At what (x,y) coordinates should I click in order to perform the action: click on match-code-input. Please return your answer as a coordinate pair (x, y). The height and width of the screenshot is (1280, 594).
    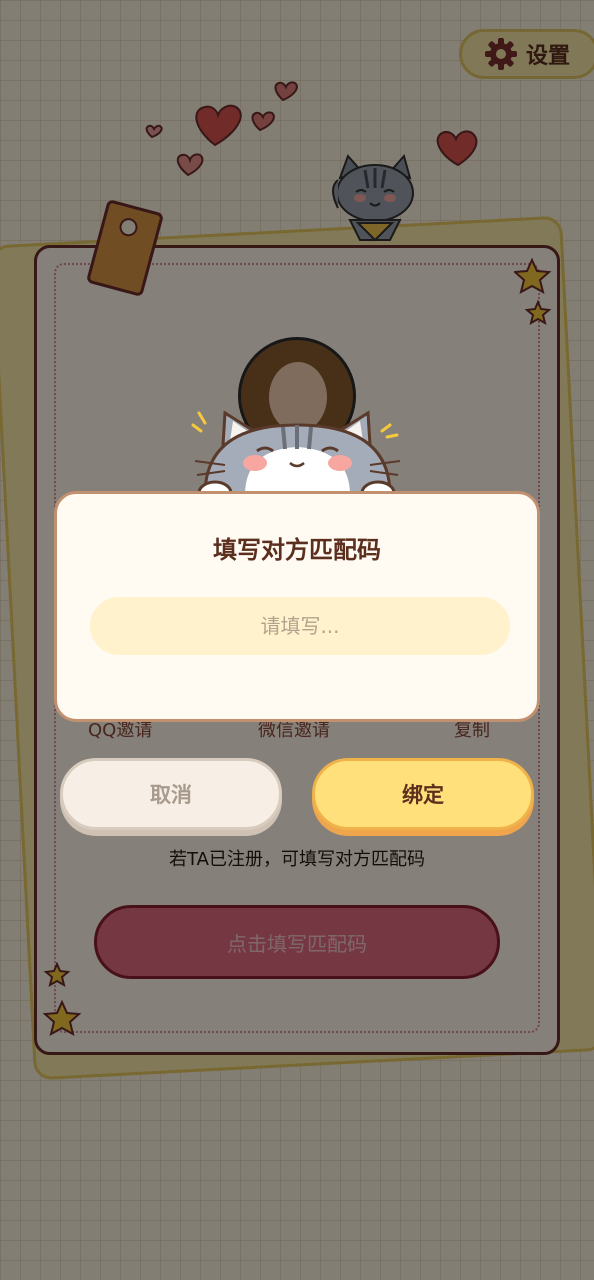
    Looking at the image, I should click on (300, 626).